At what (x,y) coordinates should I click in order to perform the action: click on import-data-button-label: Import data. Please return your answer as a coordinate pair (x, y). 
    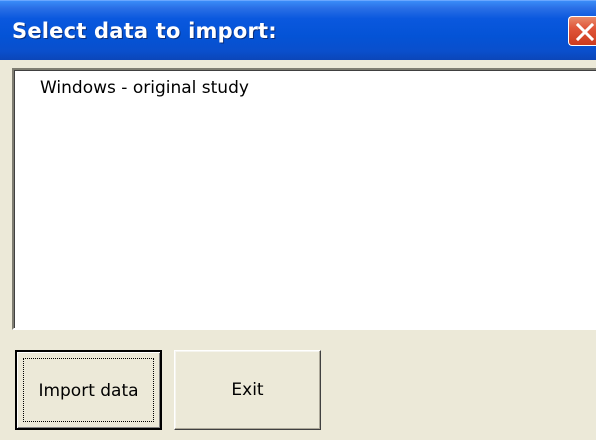
    Looking at the image, I should click on (88, 391).